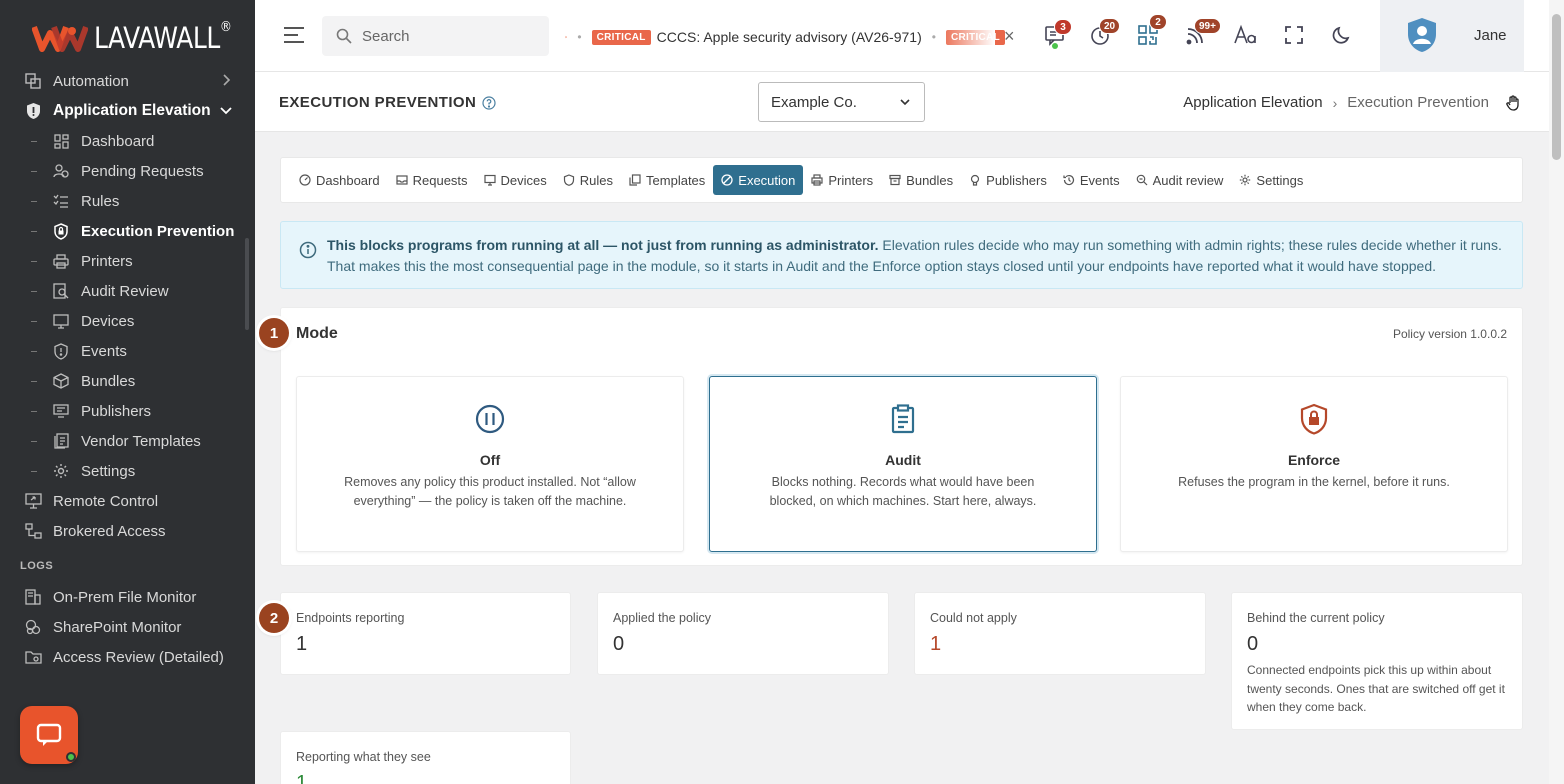 Image resolution: width=1564 pixels, height=784 pixels. What do you see at coordinates (127, 441) in the screenshot?
I see `sidebar-item-vendor-templates: Vendor Templates` at bounding box center [127, 441].